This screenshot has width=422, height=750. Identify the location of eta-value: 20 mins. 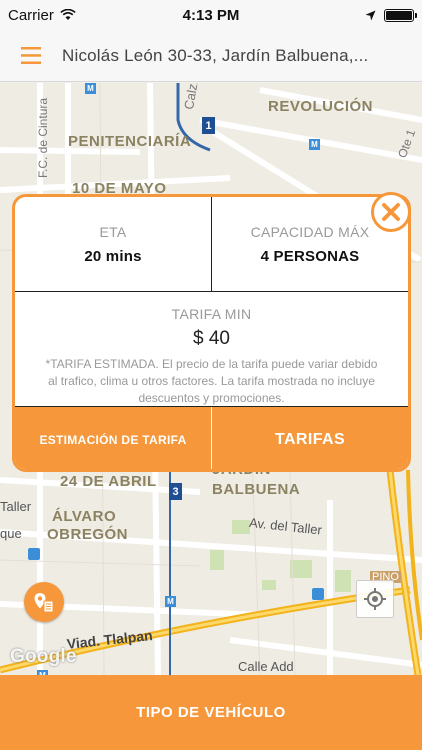
(113, 256).